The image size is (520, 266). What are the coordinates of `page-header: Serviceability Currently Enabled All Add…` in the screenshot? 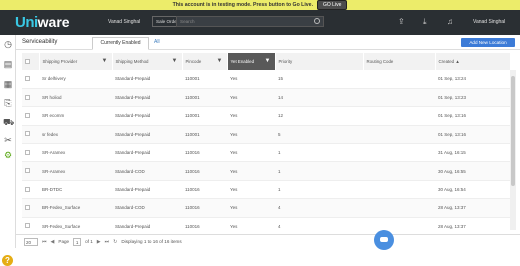 It's located at (268, 42).